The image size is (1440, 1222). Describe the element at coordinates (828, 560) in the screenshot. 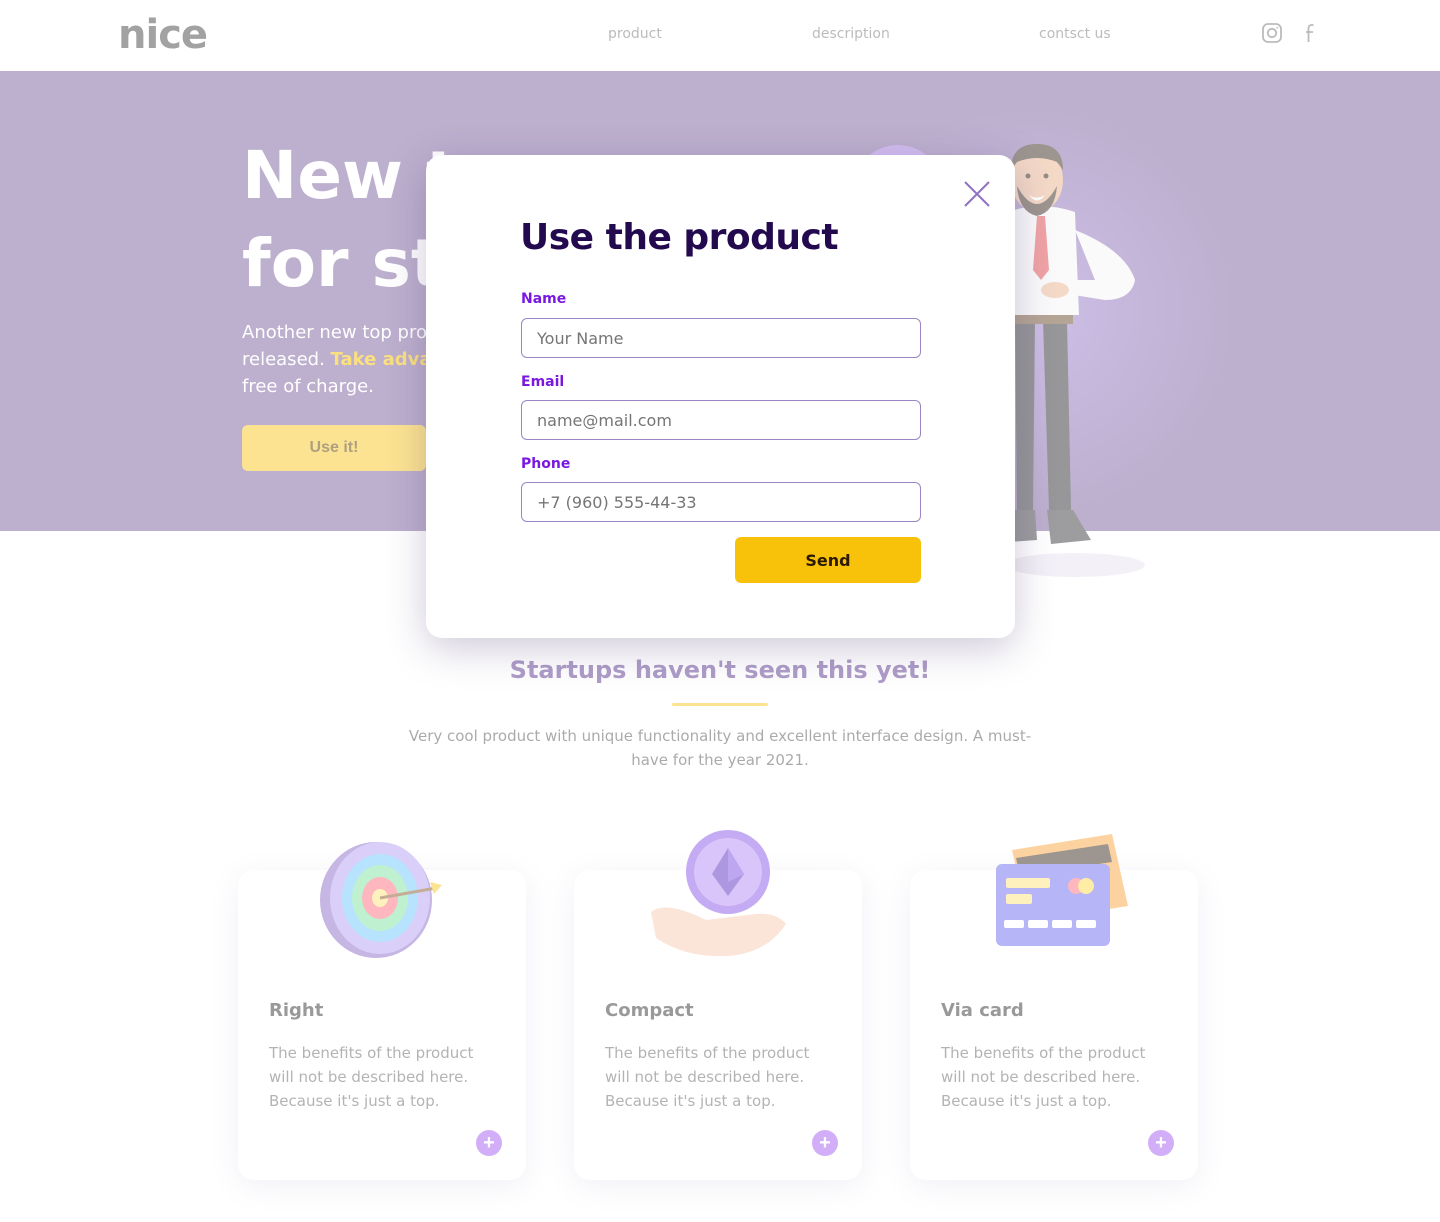

I see `send-button: Send` at that location.